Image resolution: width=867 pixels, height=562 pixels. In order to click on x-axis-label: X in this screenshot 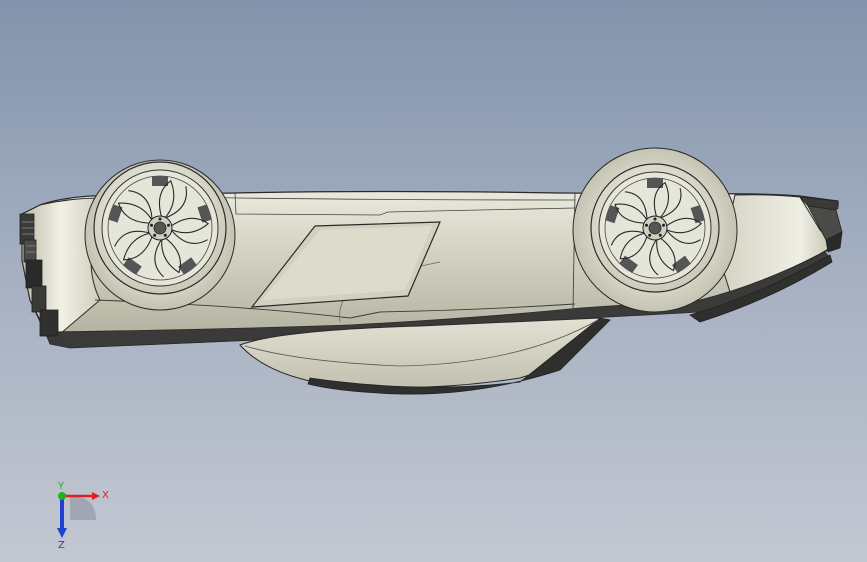, I will do `click(105, 495)`.